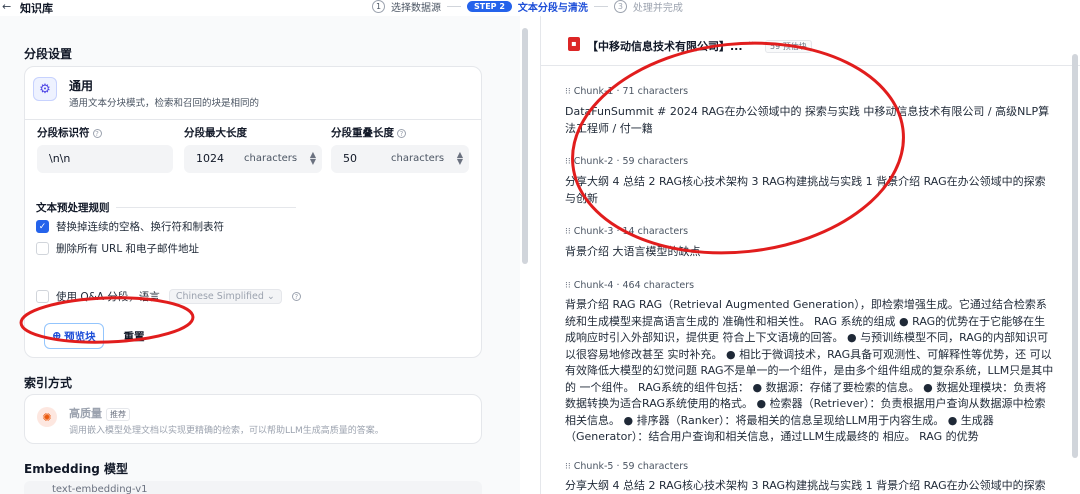  Describe the element at coordinates (633, 251) in the screenshot. I see `chunk-text: 背景介绍 大语言模型的缺点` at that location.